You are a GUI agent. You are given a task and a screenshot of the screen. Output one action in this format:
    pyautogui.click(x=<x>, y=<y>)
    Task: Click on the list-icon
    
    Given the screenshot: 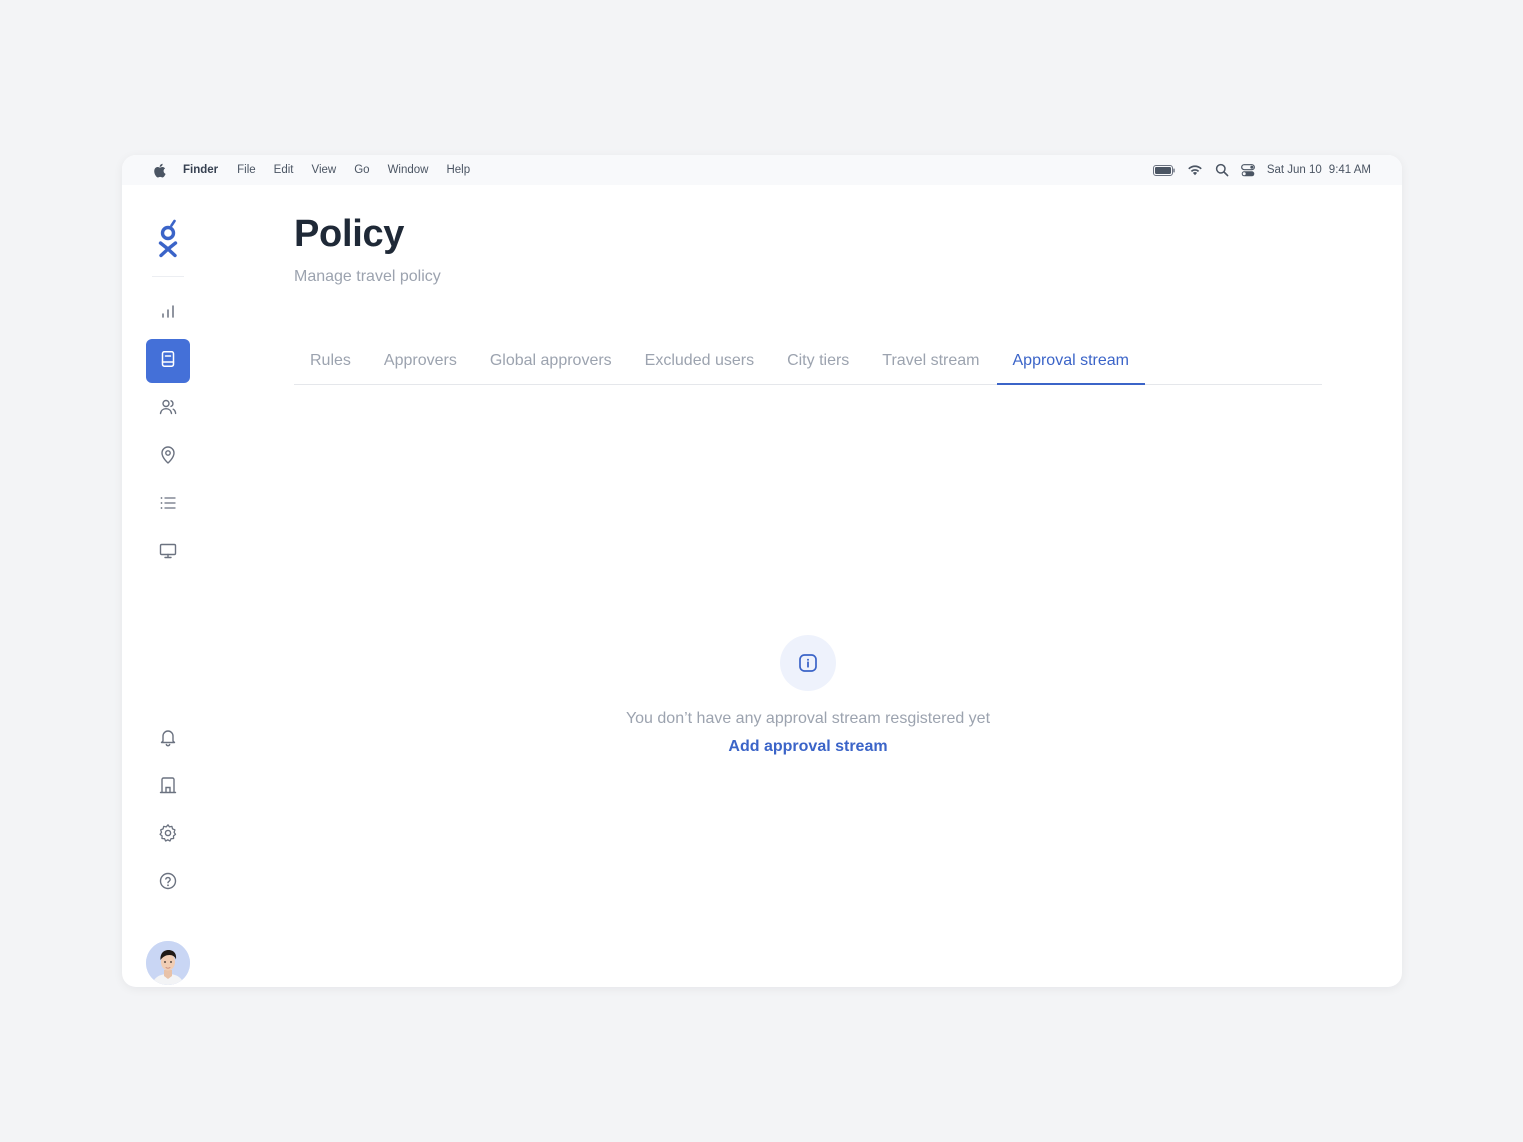 What is the action you would take?
    pyautogui.click(x=168, y=505)
    